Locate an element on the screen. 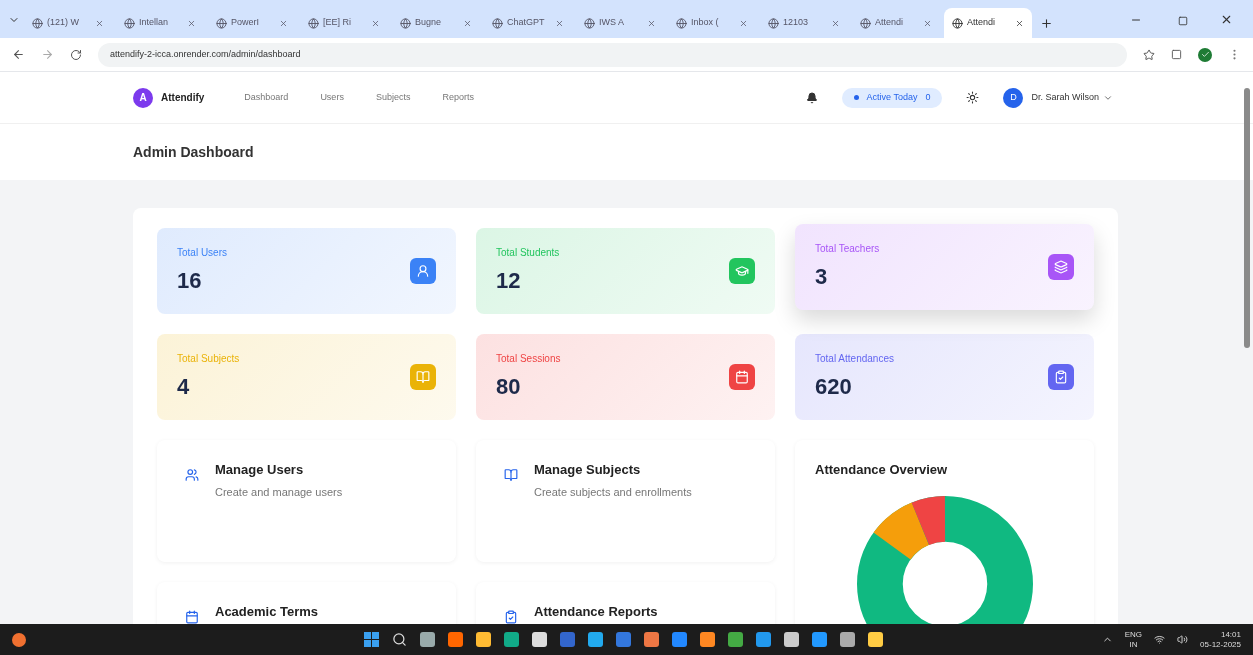  stat-label: Total Sessions is located at coordinates (528, 359).